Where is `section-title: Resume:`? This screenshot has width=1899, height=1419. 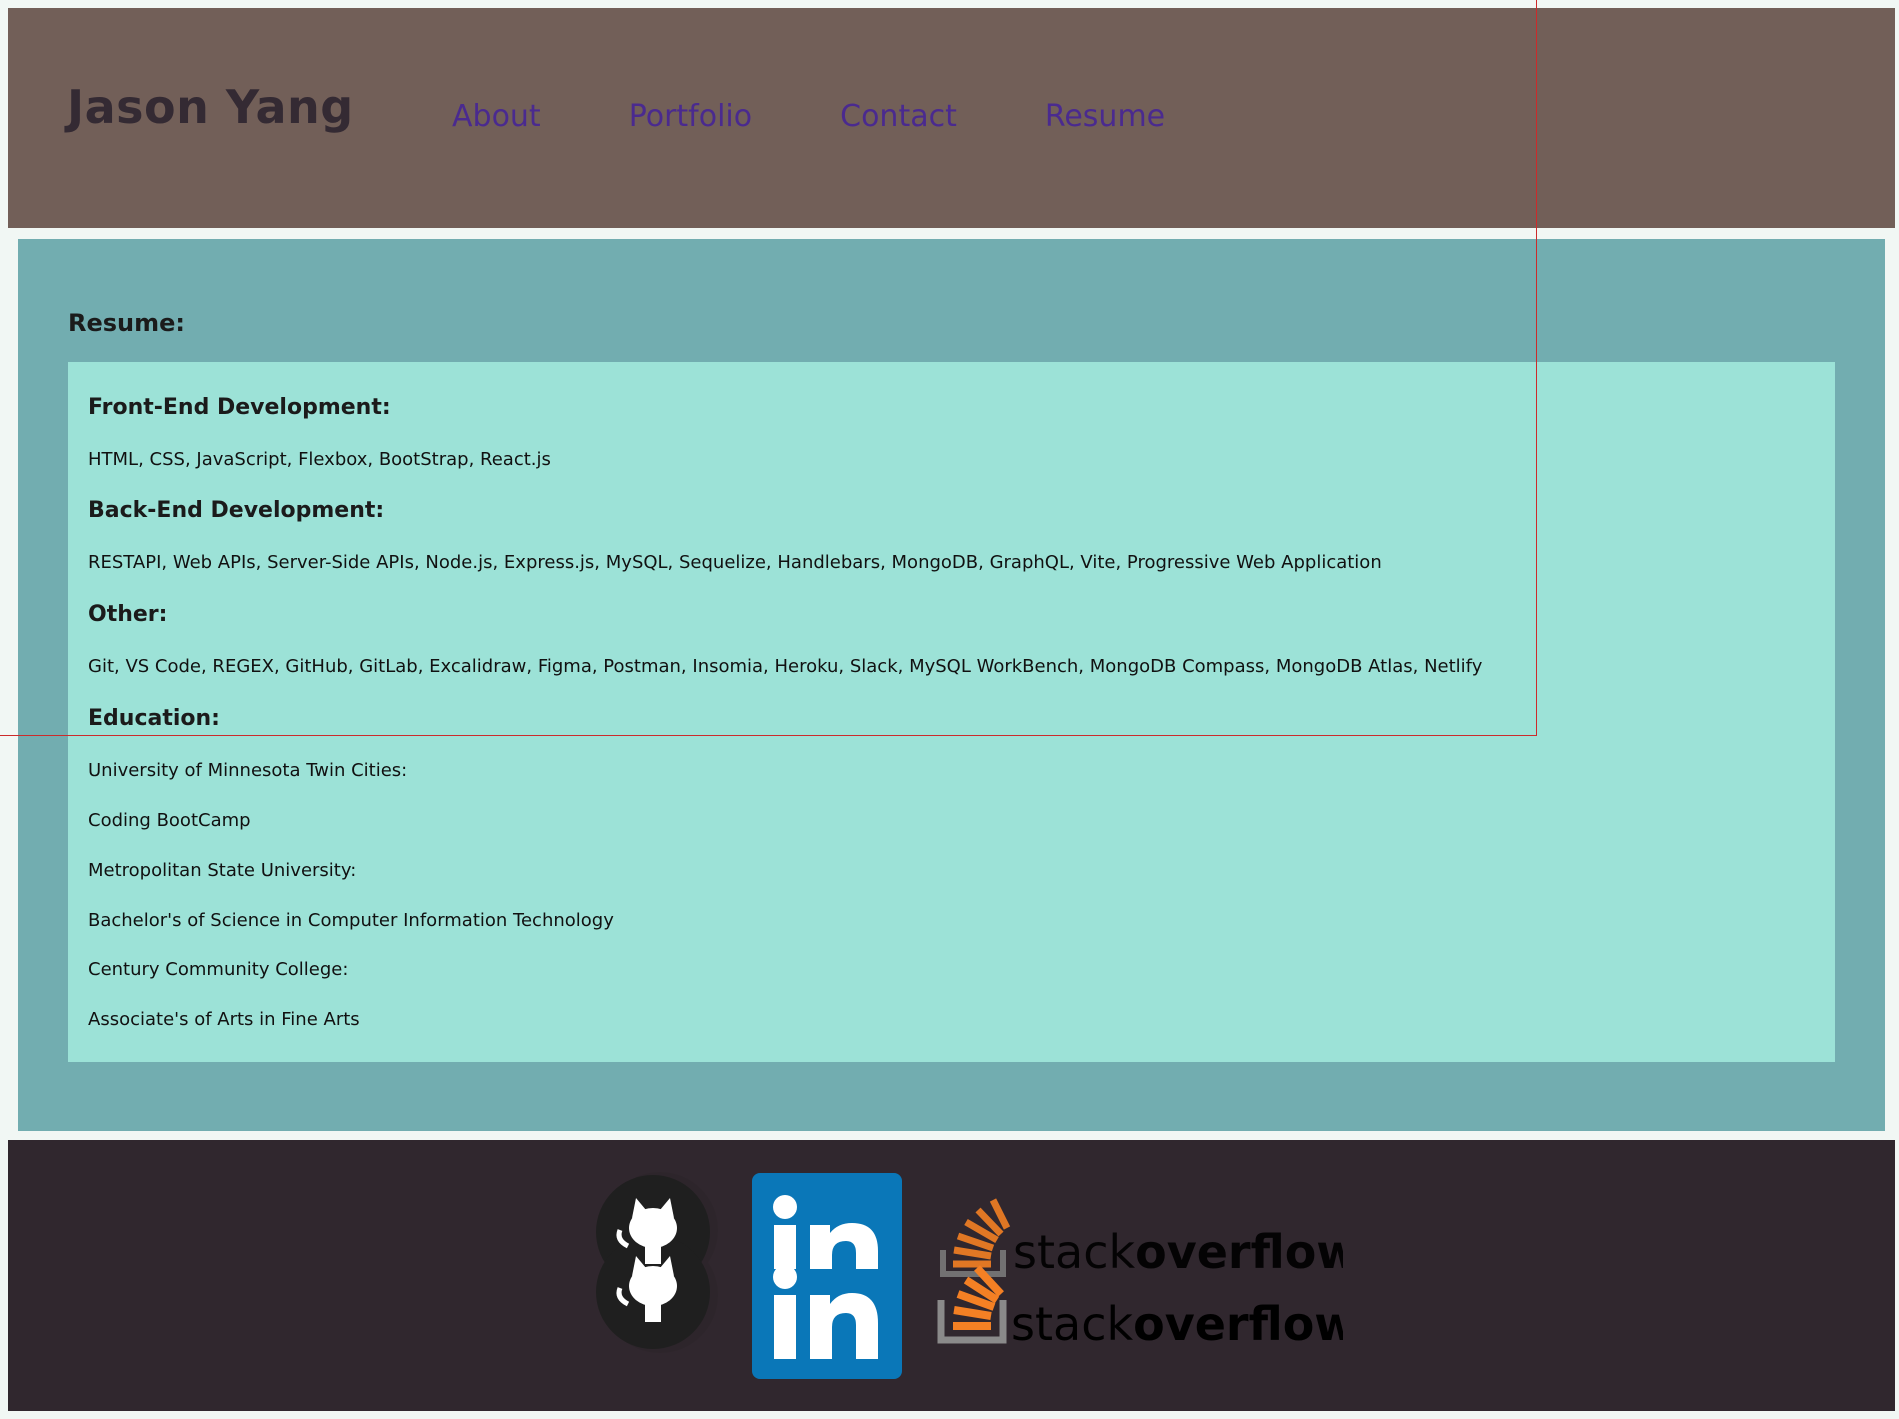 section-title: Resume: is located at coordinates (127, 323).